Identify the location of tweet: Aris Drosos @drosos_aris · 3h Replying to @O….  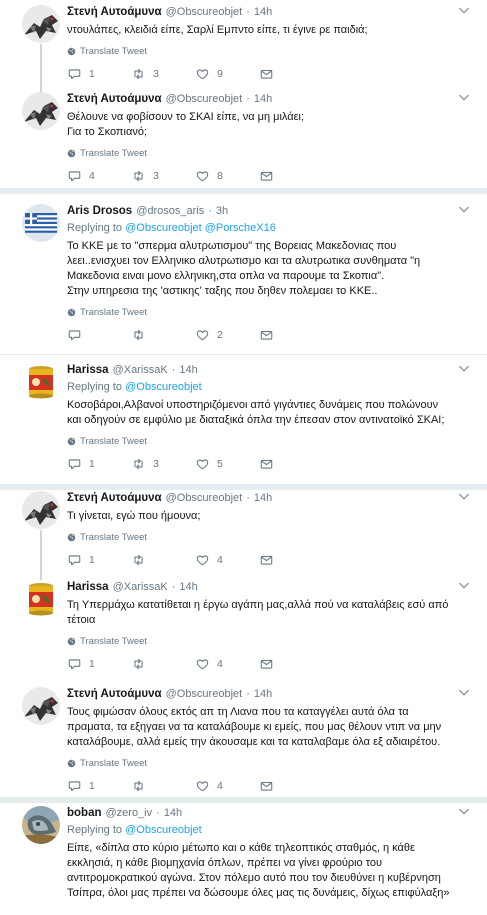
(243, 272).